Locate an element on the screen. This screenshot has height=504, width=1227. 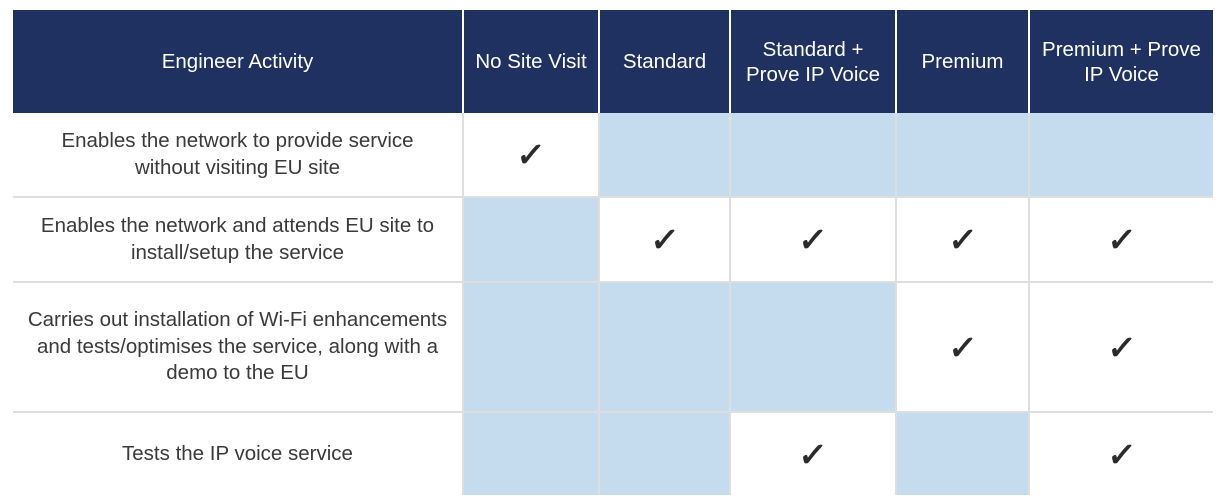
activity-label: Tests the IP voice service is located at coordinates (238, 454).